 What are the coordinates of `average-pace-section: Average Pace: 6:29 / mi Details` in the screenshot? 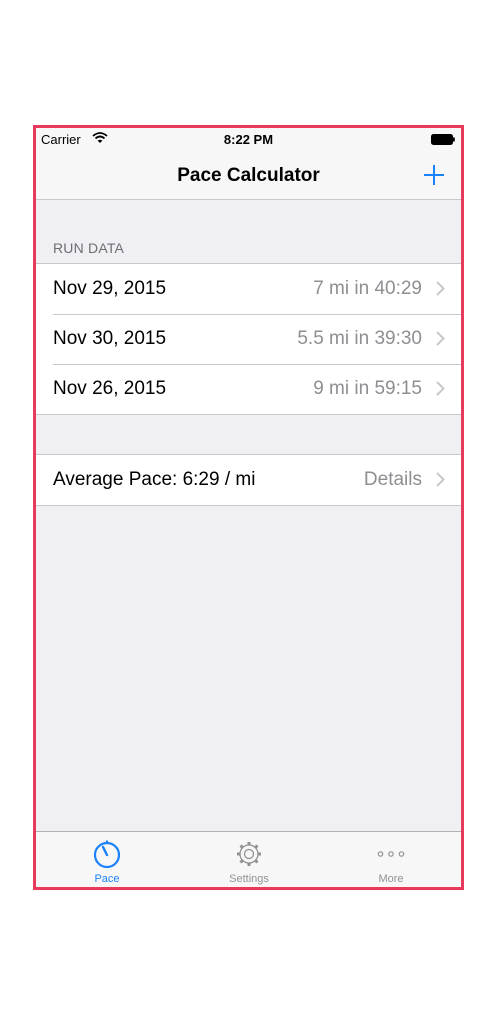 It's located at (248, 480).